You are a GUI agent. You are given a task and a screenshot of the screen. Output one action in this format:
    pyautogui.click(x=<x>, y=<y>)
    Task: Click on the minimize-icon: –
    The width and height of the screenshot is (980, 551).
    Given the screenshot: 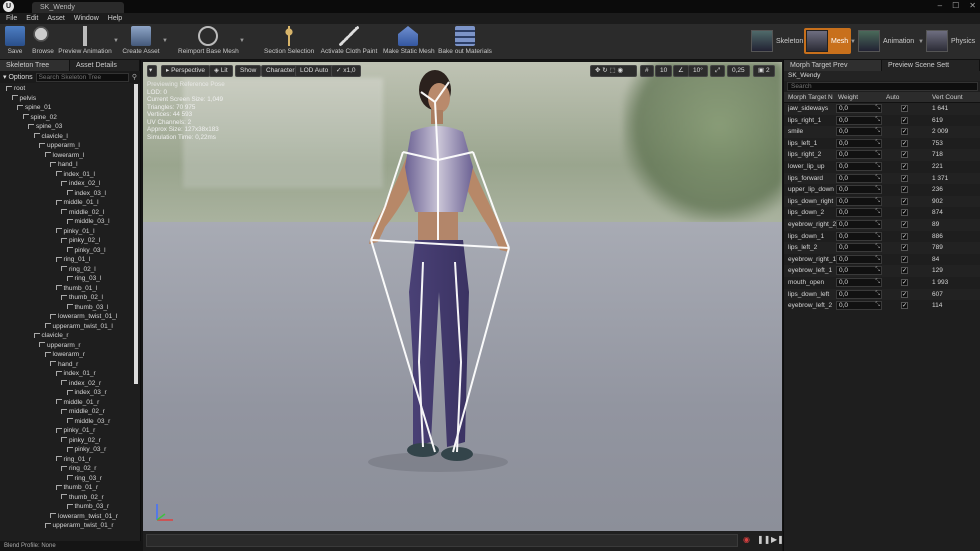 What is the action you would take?
    pyautogui.click(x=940, y=5)
    